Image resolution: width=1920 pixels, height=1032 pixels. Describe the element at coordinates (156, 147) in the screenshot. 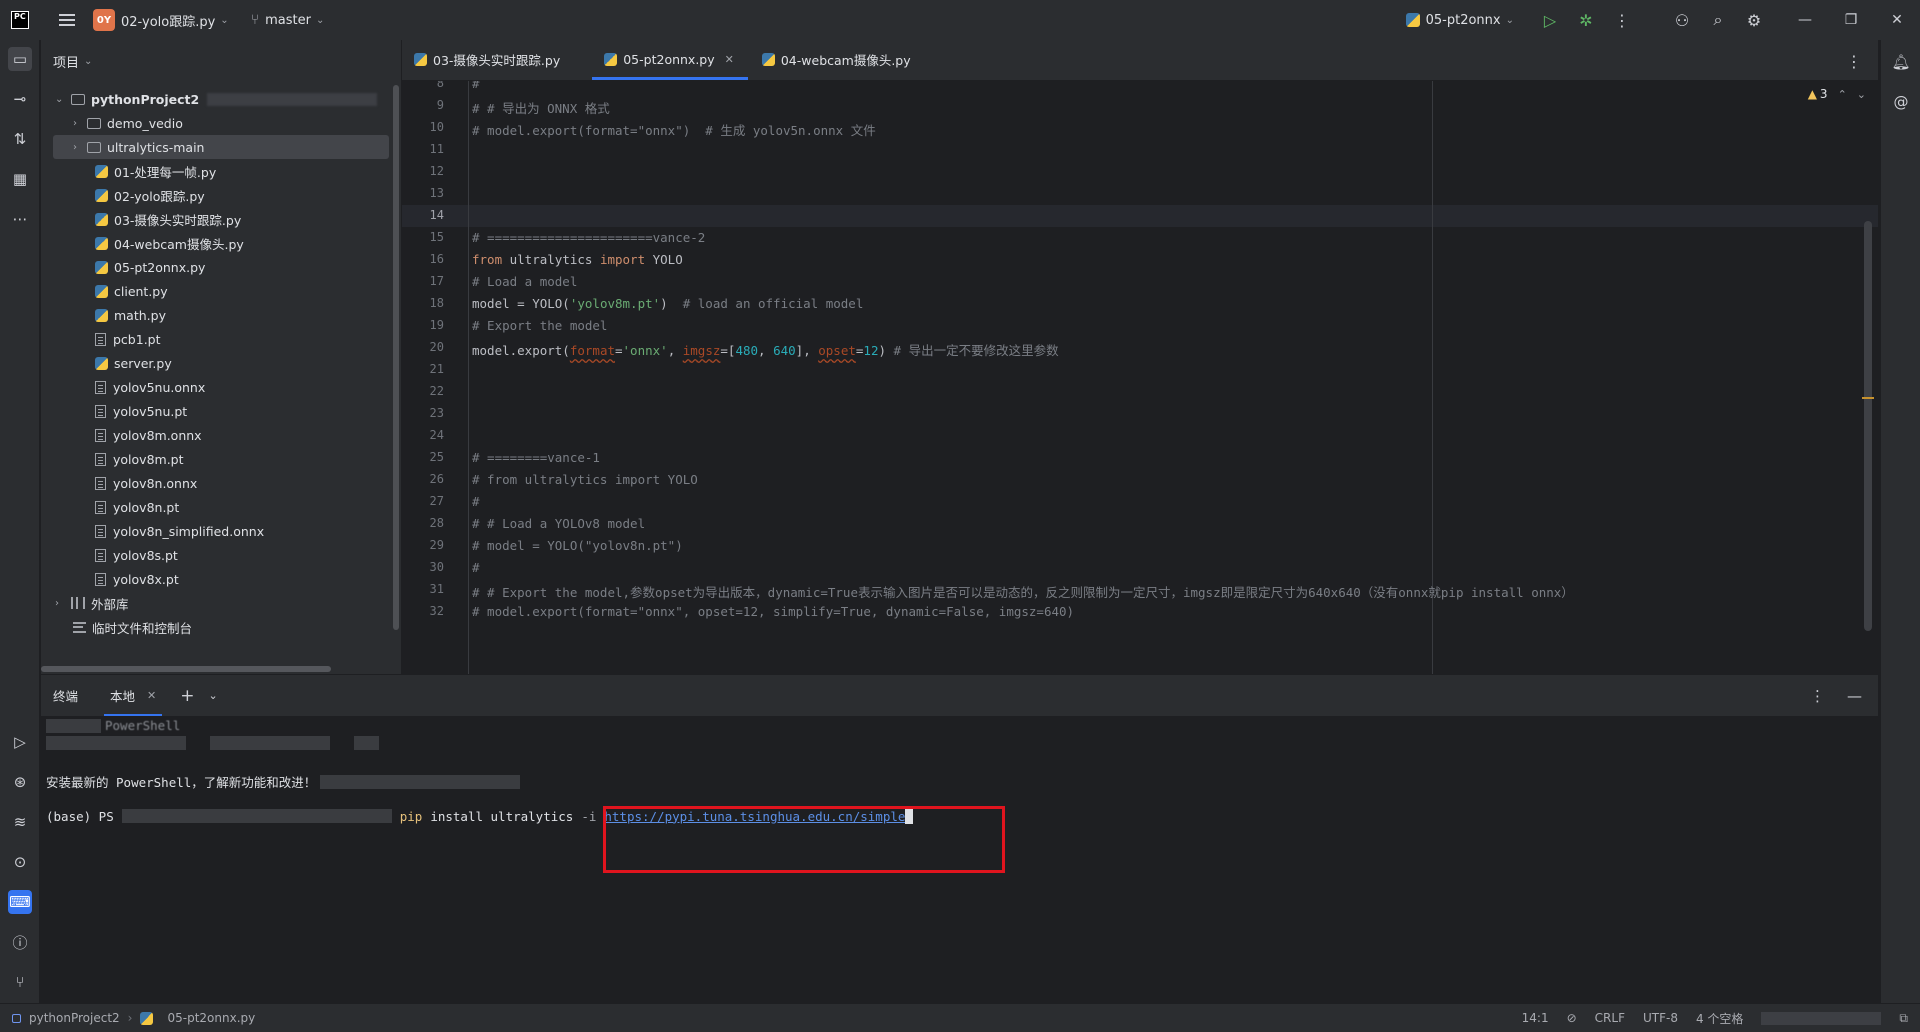

I see `tree-item-label: ultralytics-main` at that location.